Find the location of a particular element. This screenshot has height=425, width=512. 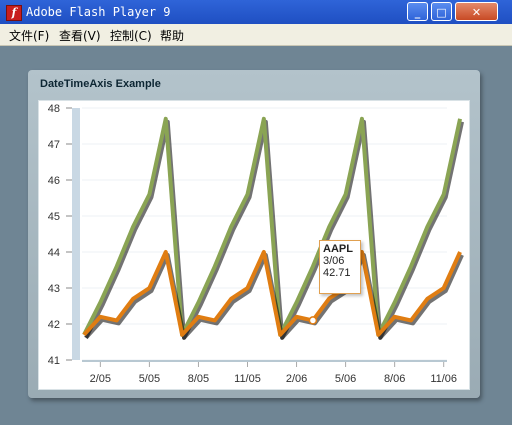

y-tick-label: 42 is located at coordinates (54, 325).